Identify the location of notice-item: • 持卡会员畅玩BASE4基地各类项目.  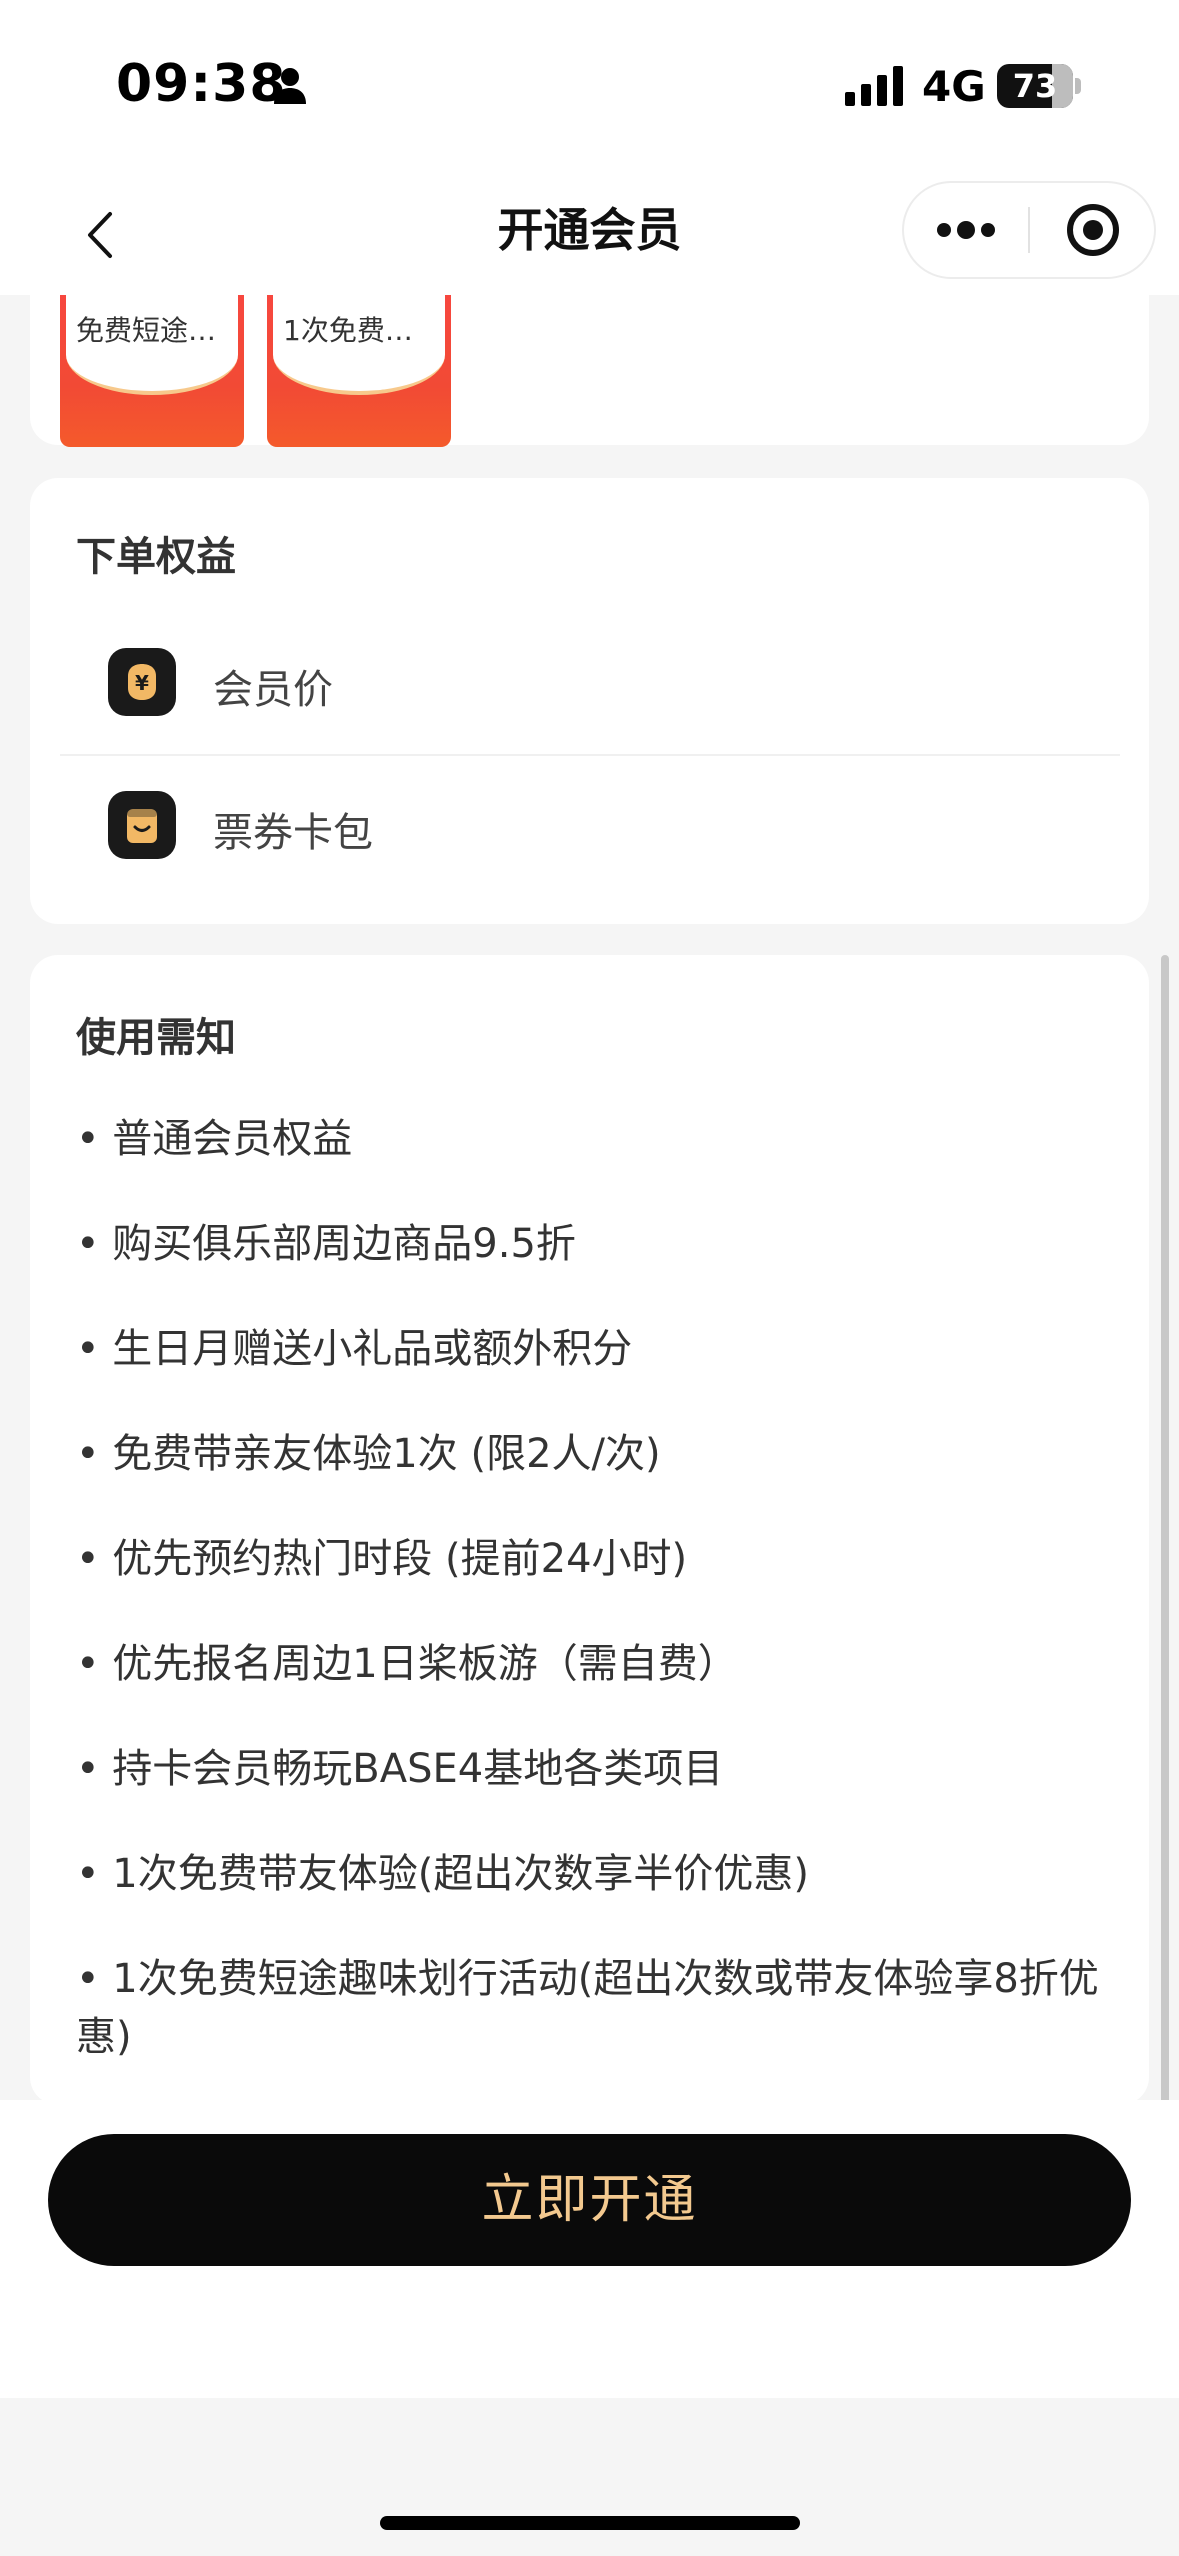
(400, 1769).